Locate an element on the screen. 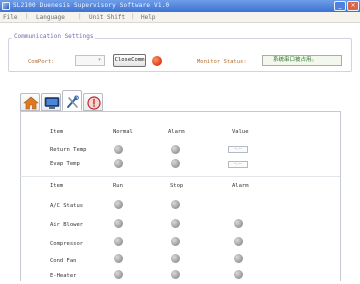 The image size is (360, 284). panel-divider is located at coordinates (180, 176).